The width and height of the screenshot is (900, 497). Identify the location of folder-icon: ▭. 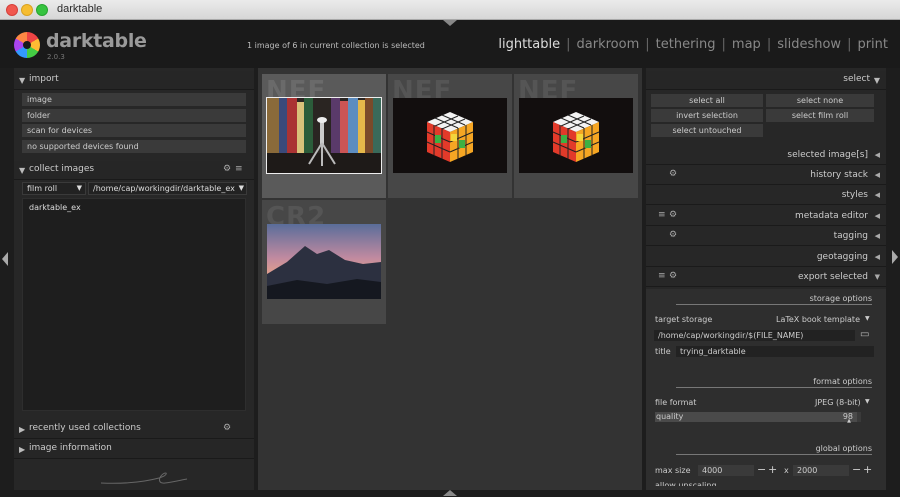
(864, 334).